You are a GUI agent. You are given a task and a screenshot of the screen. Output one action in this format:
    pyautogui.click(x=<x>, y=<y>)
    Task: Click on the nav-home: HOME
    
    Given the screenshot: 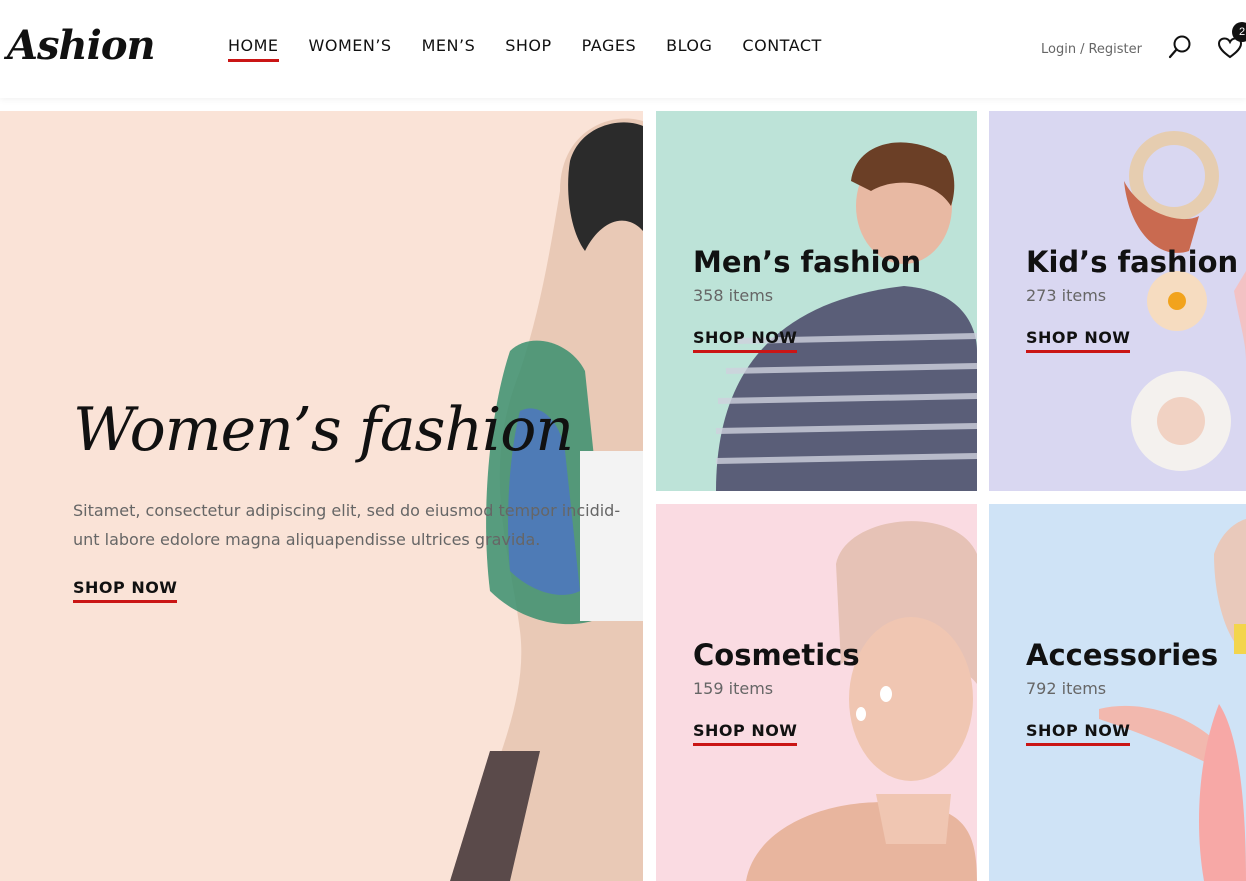 What is the action you would take?
    pyautogui.click(x=253, y=49)
    